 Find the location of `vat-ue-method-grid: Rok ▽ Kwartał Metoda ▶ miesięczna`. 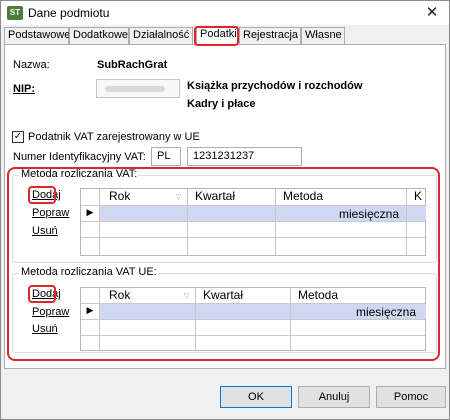

vat-ue-method-grid: Rok ▽ Kwartał Metoda ▶ miesięczna is located at coordinates (253, 319).